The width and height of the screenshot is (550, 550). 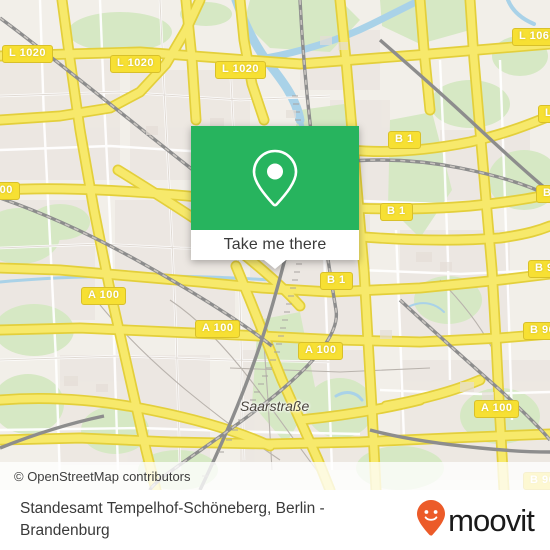 I want to click on take-me-there-button: Take me there, so click(x=275, y=245).